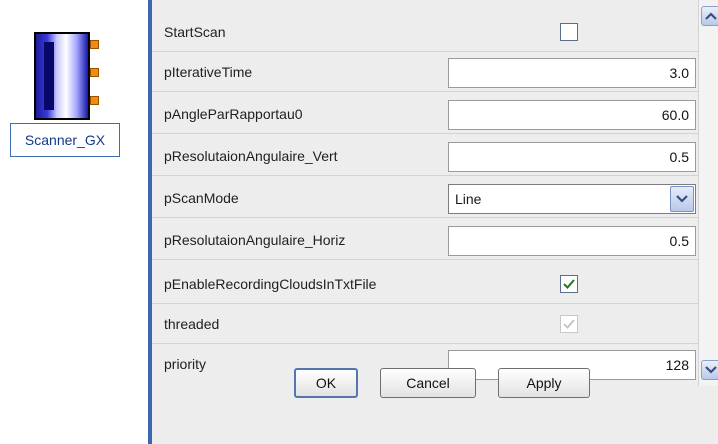 Image resolution: width=718 pixels, height=444 pixels. I want to click on property-row-presolution-horiz: pResolutaionAngulaire_Horiz 0.5, so click(425, 240).